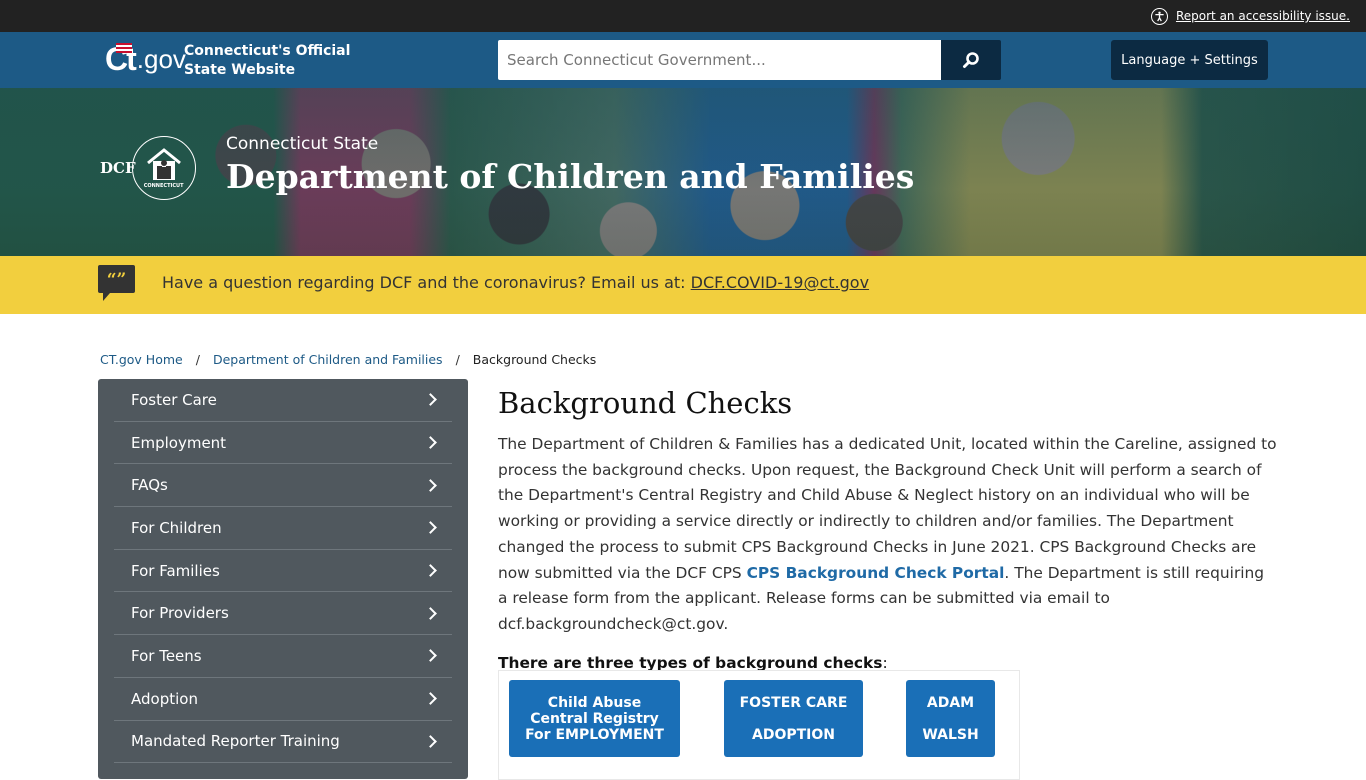 Image resolution: width=1366 pixels, height=780 pixels. Describe the element at coordinates (163, 185) in the screenshot. I see `dcf-logo-small-text: CONNECTICUT` at that location.